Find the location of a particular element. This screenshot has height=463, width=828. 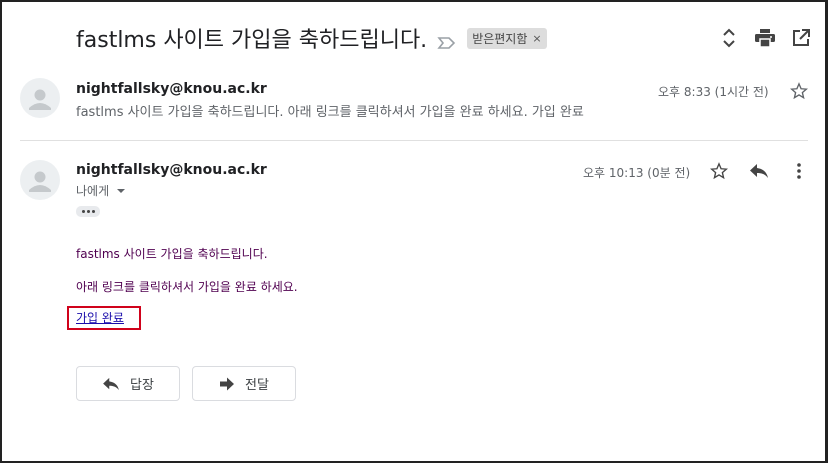

message-body-line: fastlms 사이트 가입을 축하드립니다. is located at coordinates (172, 254).